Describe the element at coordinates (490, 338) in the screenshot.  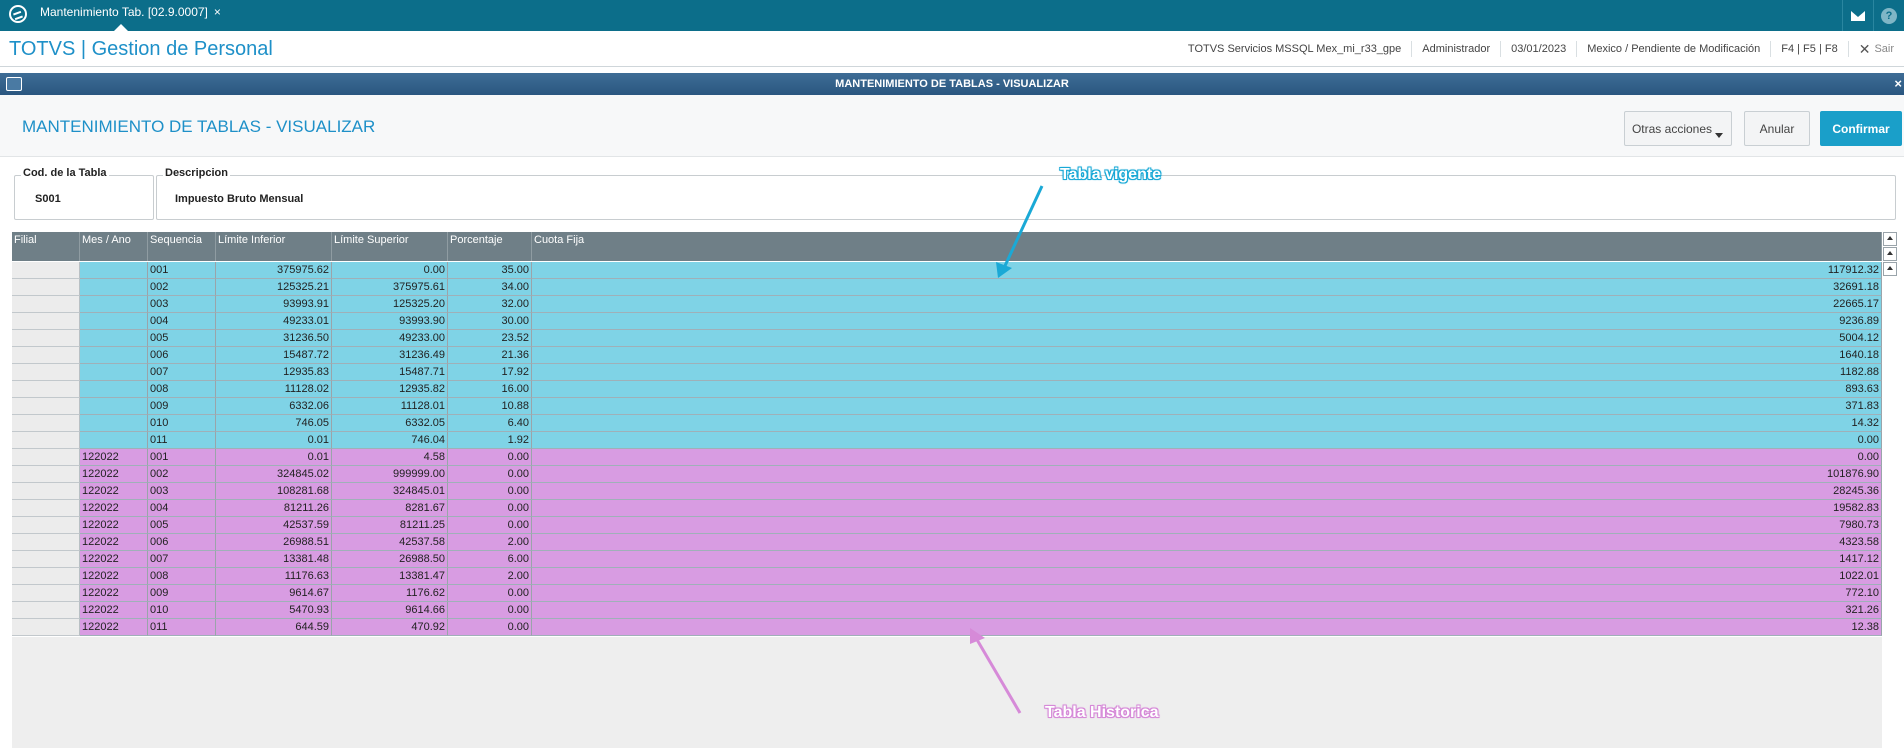
I see `cell-porcentaje: 23.52` at that location.